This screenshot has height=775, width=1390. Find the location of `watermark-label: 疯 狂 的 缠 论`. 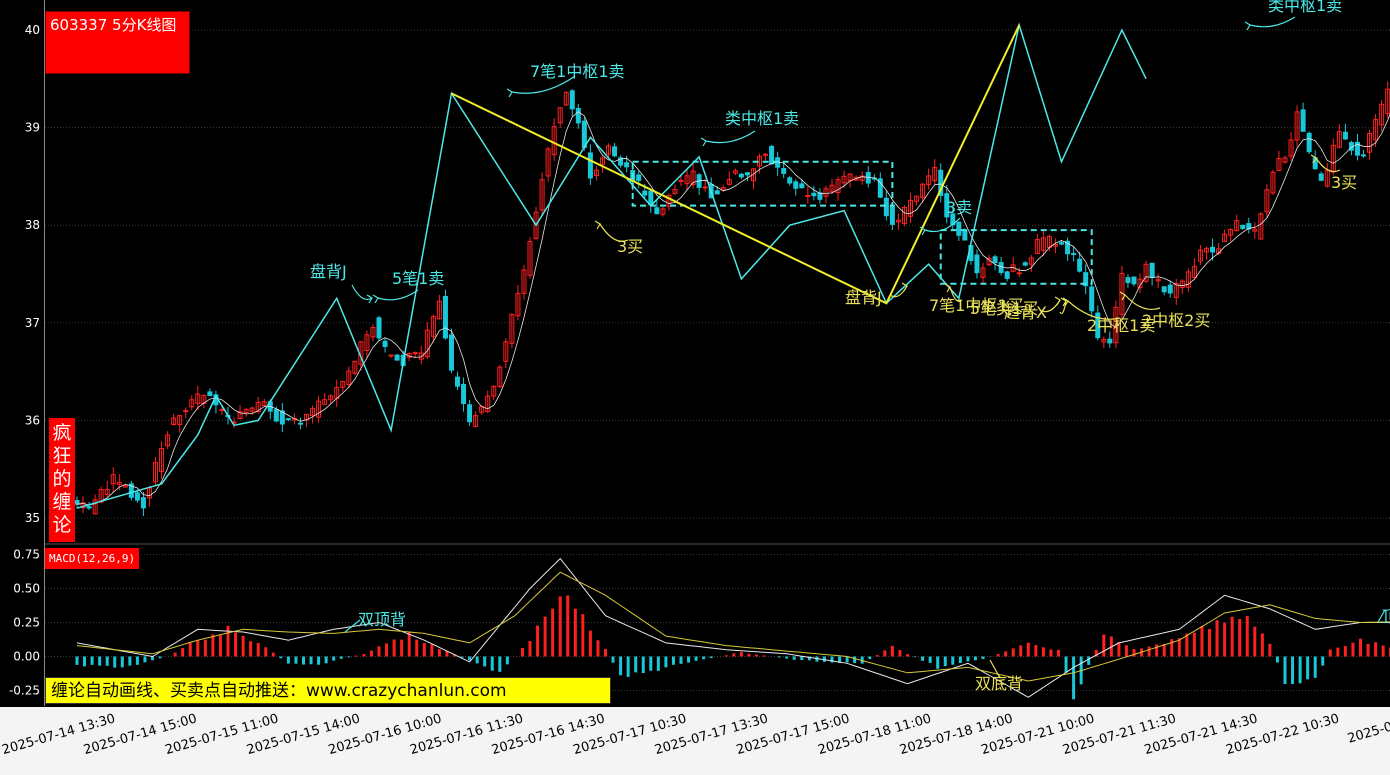

watermark-label: 疯 狂 的 缠 论 is located at coordinates (62, 480).